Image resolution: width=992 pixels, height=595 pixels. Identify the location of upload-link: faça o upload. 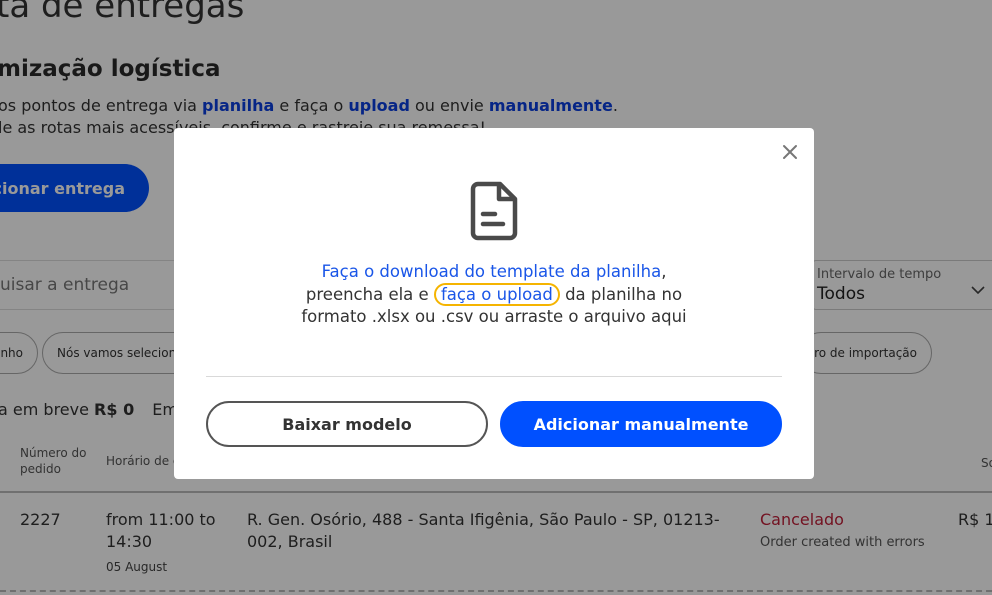
(496, 294).